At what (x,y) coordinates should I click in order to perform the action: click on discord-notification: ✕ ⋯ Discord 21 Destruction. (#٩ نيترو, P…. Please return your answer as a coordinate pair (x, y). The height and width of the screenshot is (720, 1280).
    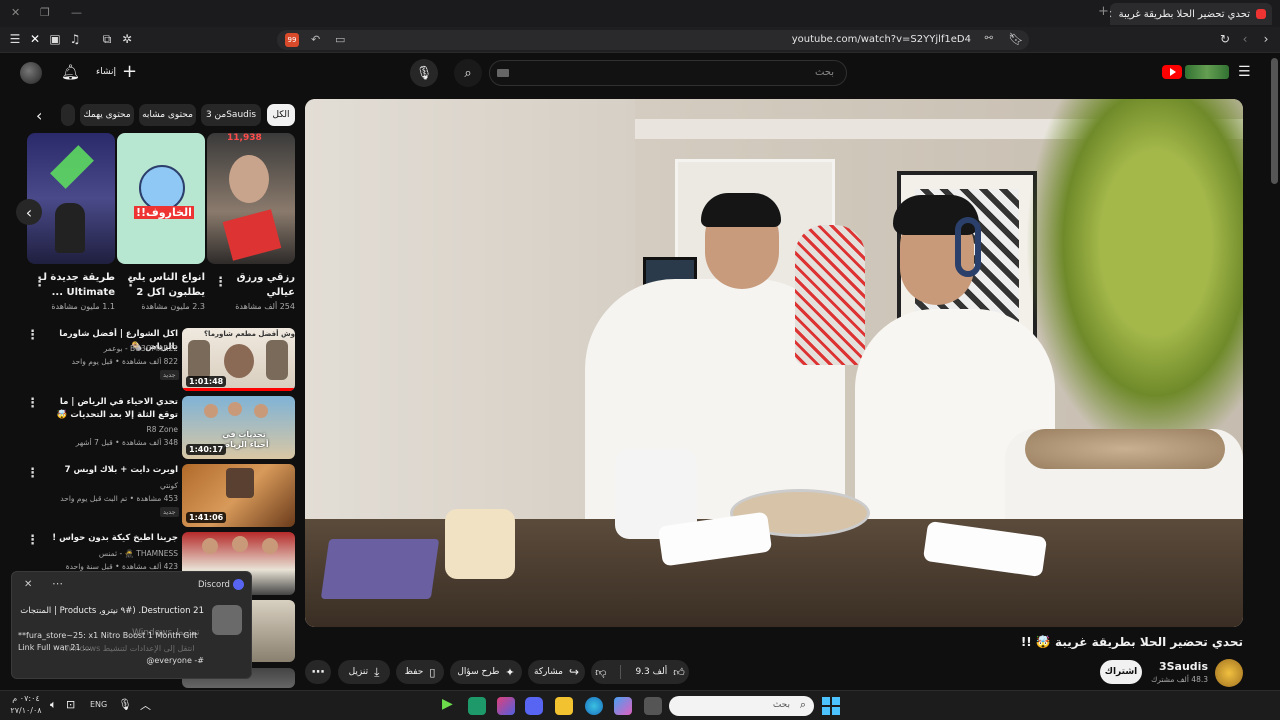
    Looking at the image, I should click on (131, 625).